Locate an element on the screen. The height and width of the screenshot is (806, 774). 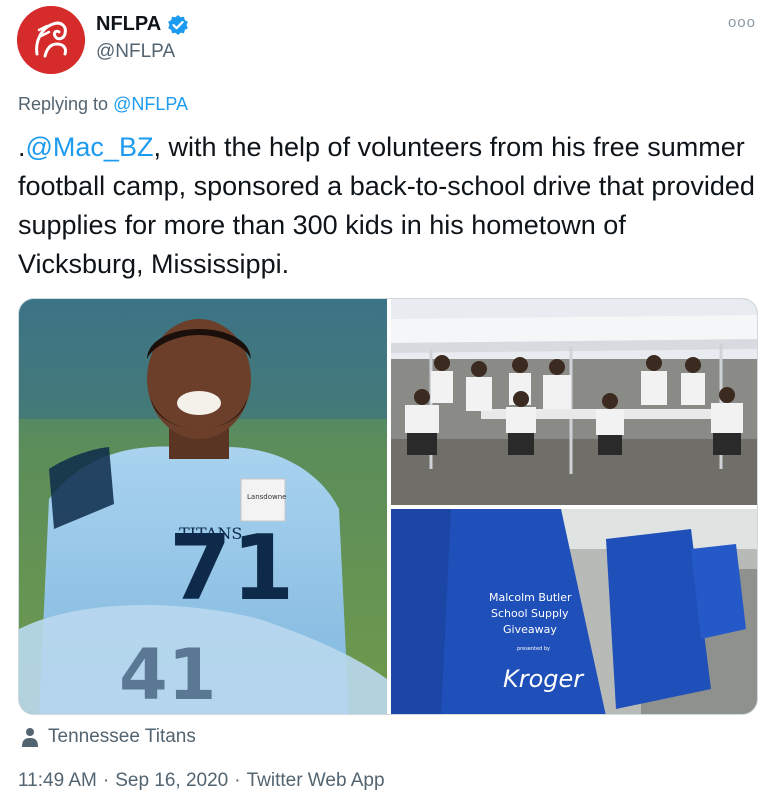
replying-to-handle-link: @NFLPA is located at coordinates (150, 104).